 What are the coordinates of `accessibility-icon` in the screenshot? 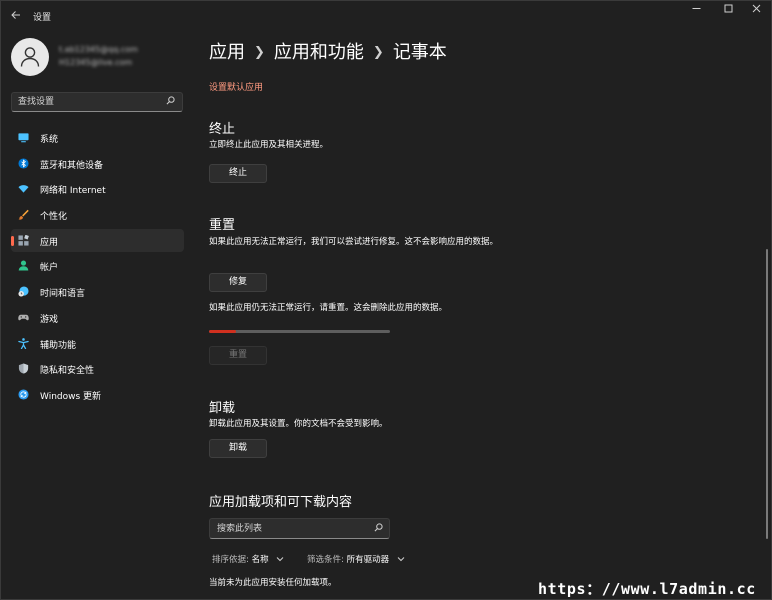 It's located at (23, 343).